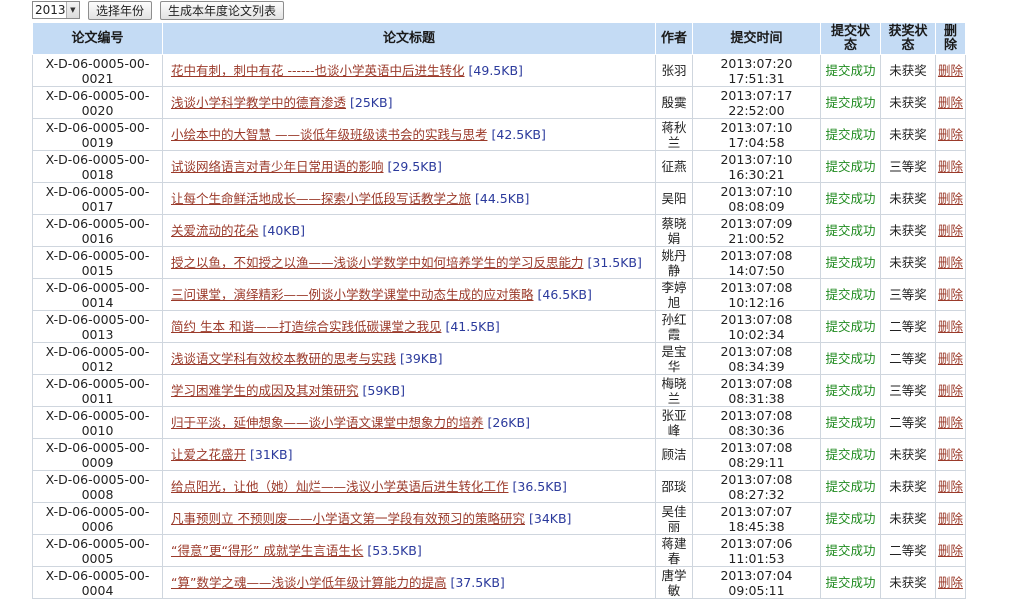 This screenshot has width=1024, height=603. I want to click on paper-title-link: 授之以鱼，不如授之以渔——浅谈小学数学中如何培养学生的学习反思能力, so click(377, 262).